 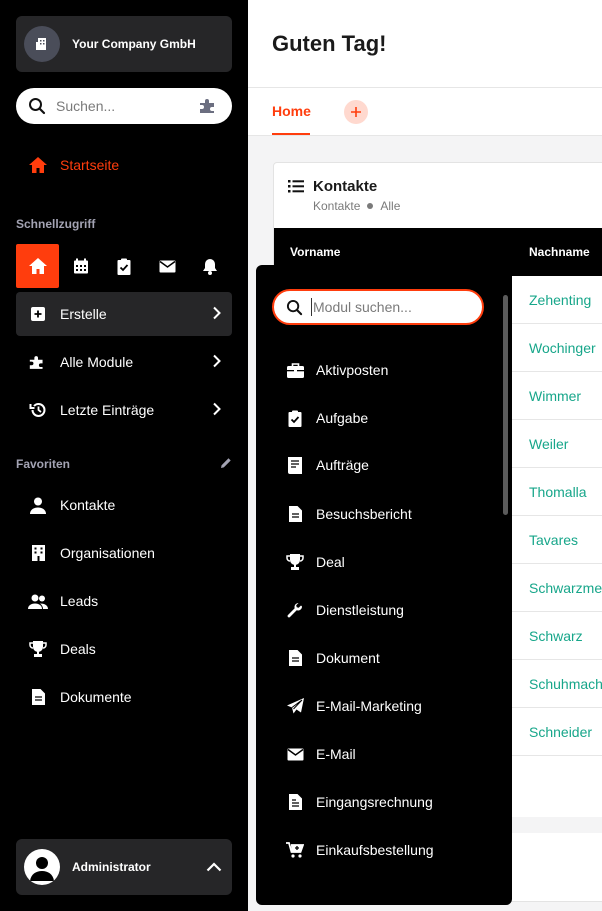 What do you see at coordinates (90, 165) in the screenshot?
I see `nav-startseite-label: Startseite` at bounding box center [90, 165].